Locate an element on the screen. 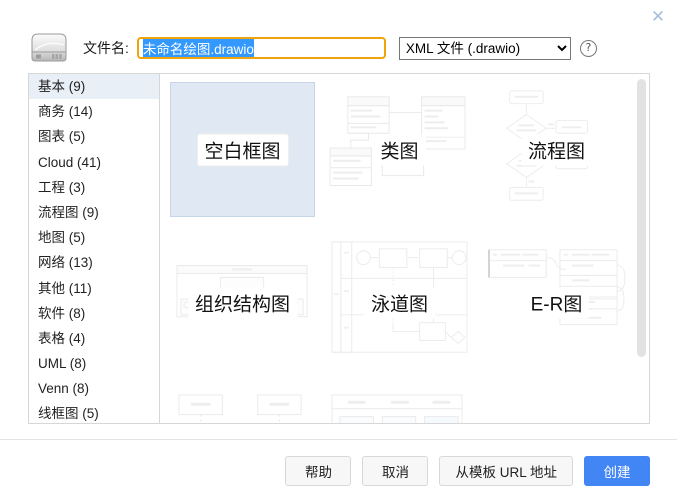 This screenshot has height=501, width=677. template-tile-er-diagram: E-R图 is located at coordinates (556, 302).